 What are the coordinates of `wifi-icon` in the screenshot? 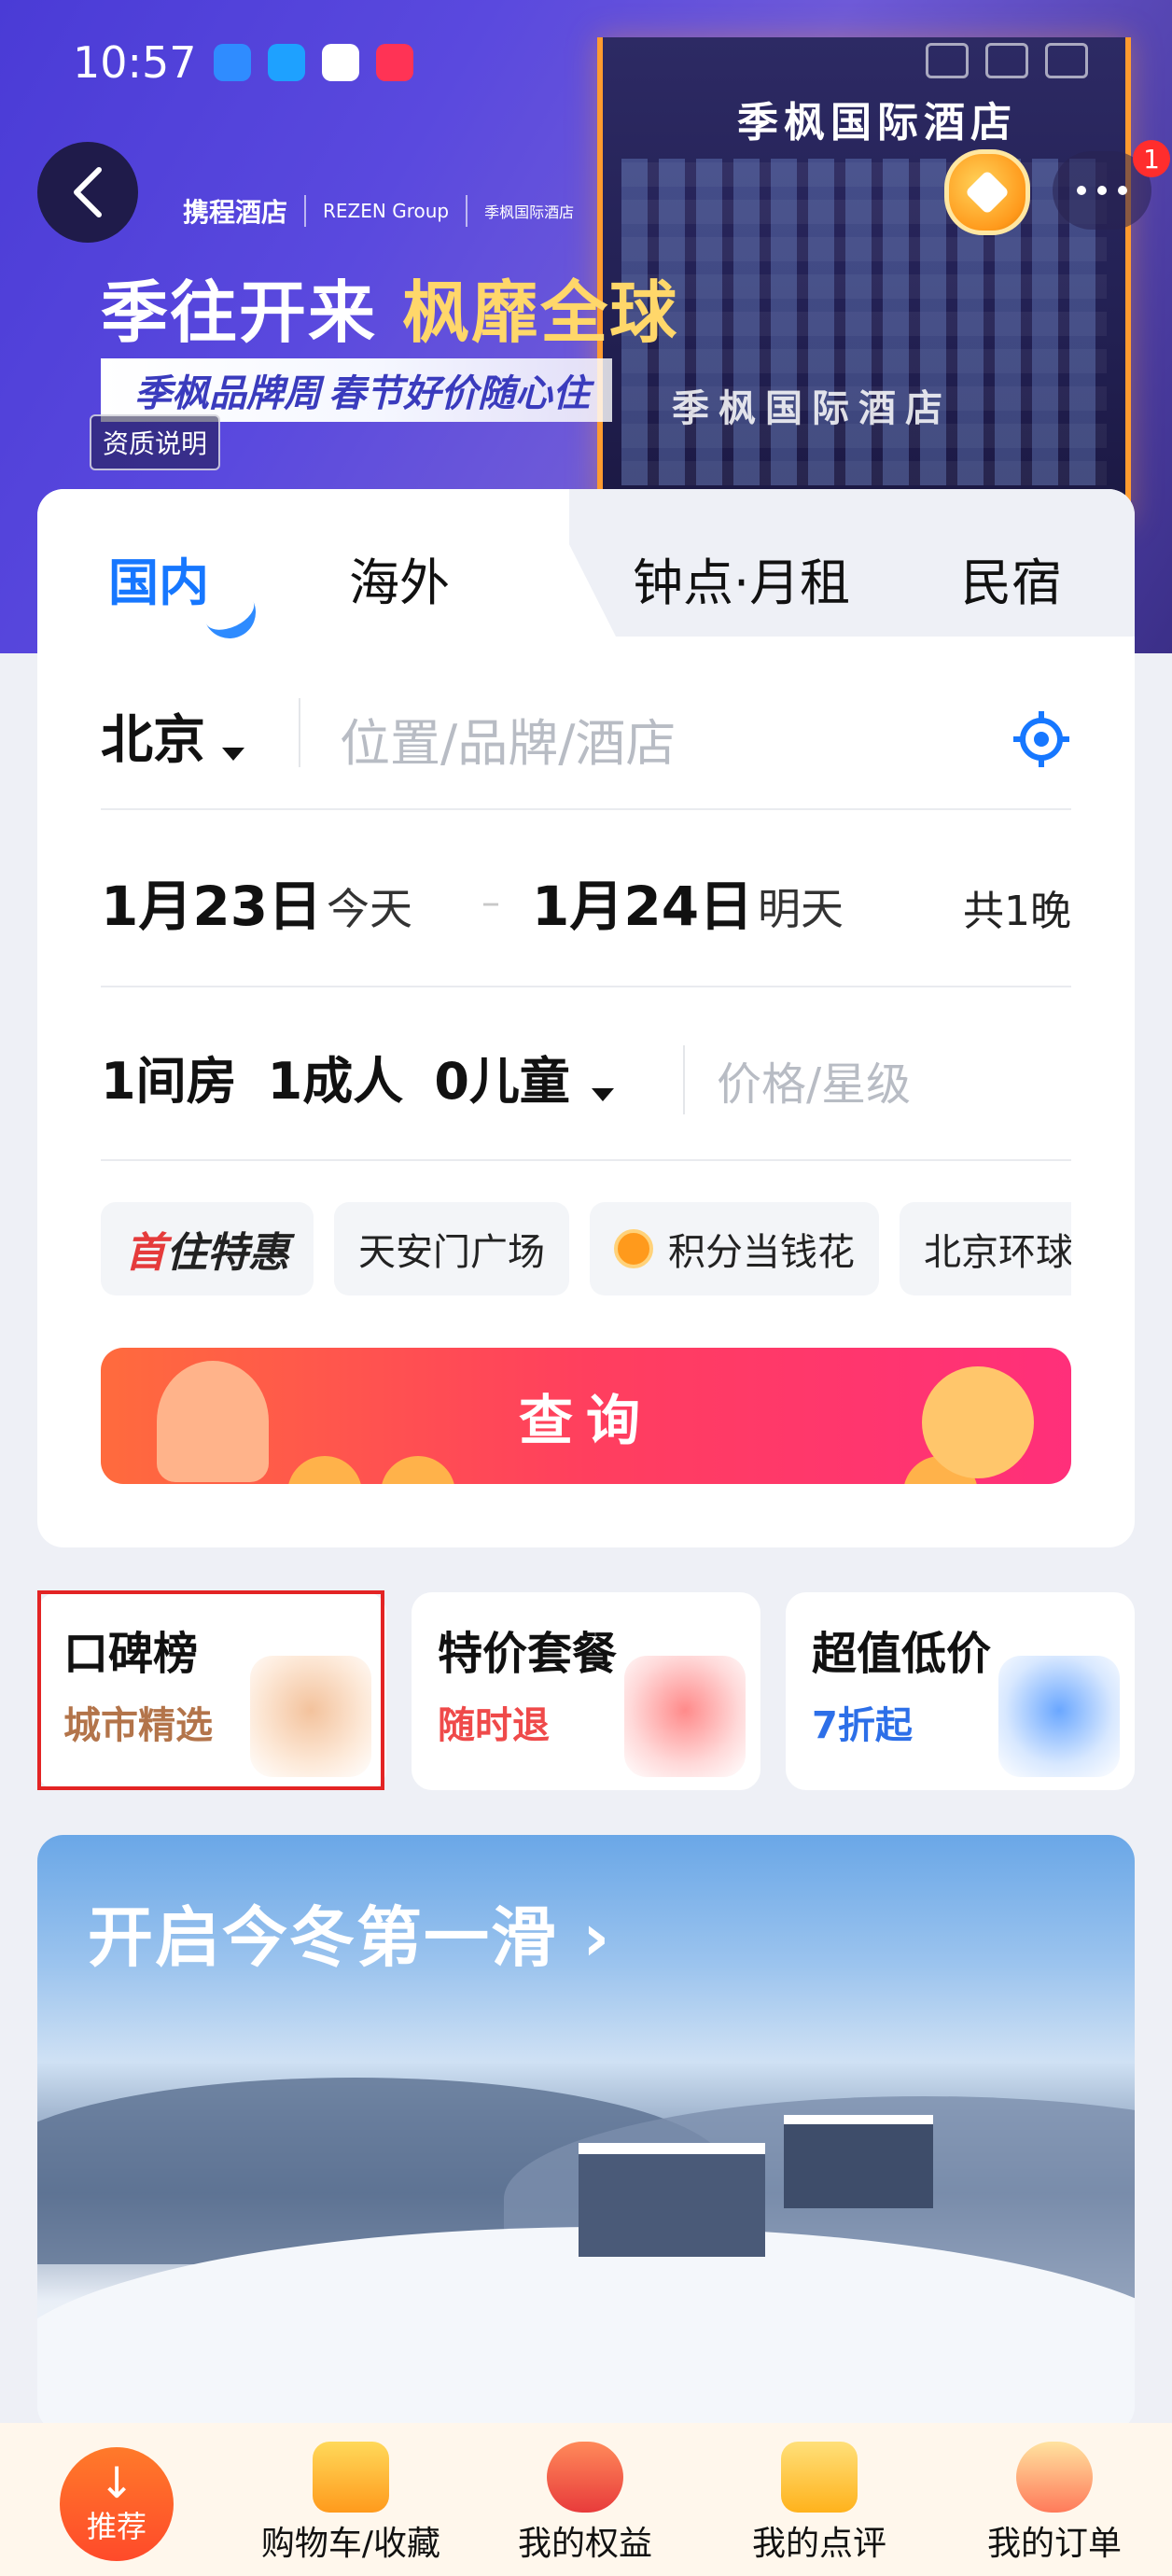 It's located at (1006, 60).